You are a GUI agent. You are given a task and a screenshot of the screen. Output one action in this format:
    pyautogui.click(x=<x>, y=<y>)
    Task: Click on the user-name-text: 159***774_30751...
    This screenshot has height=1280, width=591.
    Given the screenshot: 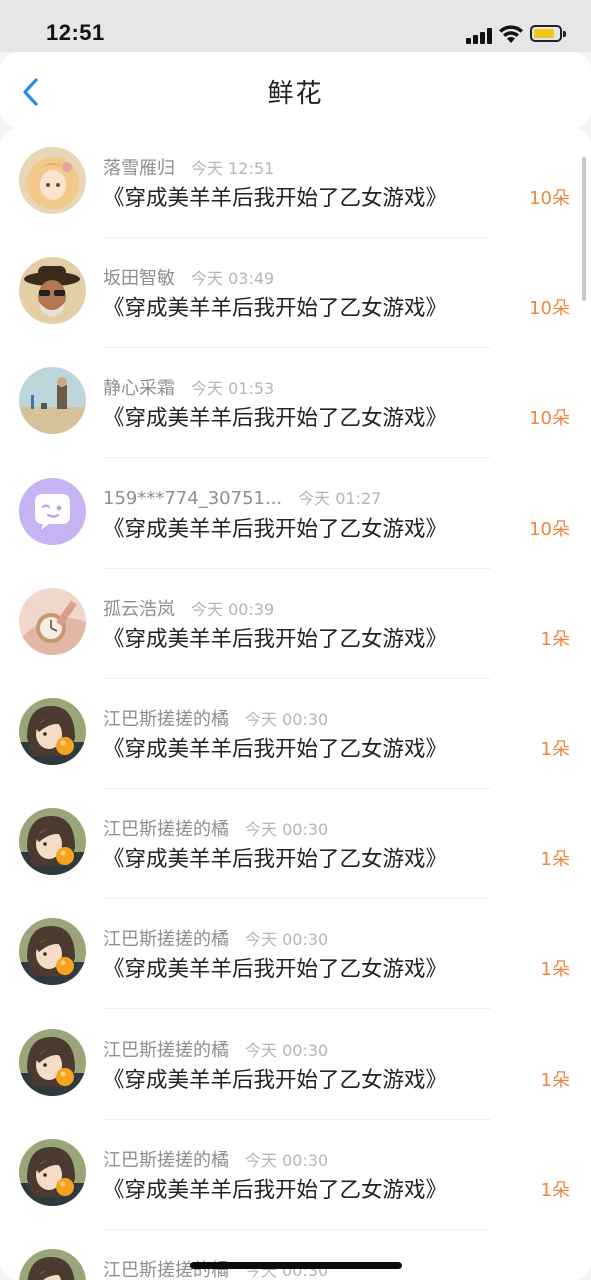 What is the action you would take?
    pyautogui.click(x=193, y=498)
    